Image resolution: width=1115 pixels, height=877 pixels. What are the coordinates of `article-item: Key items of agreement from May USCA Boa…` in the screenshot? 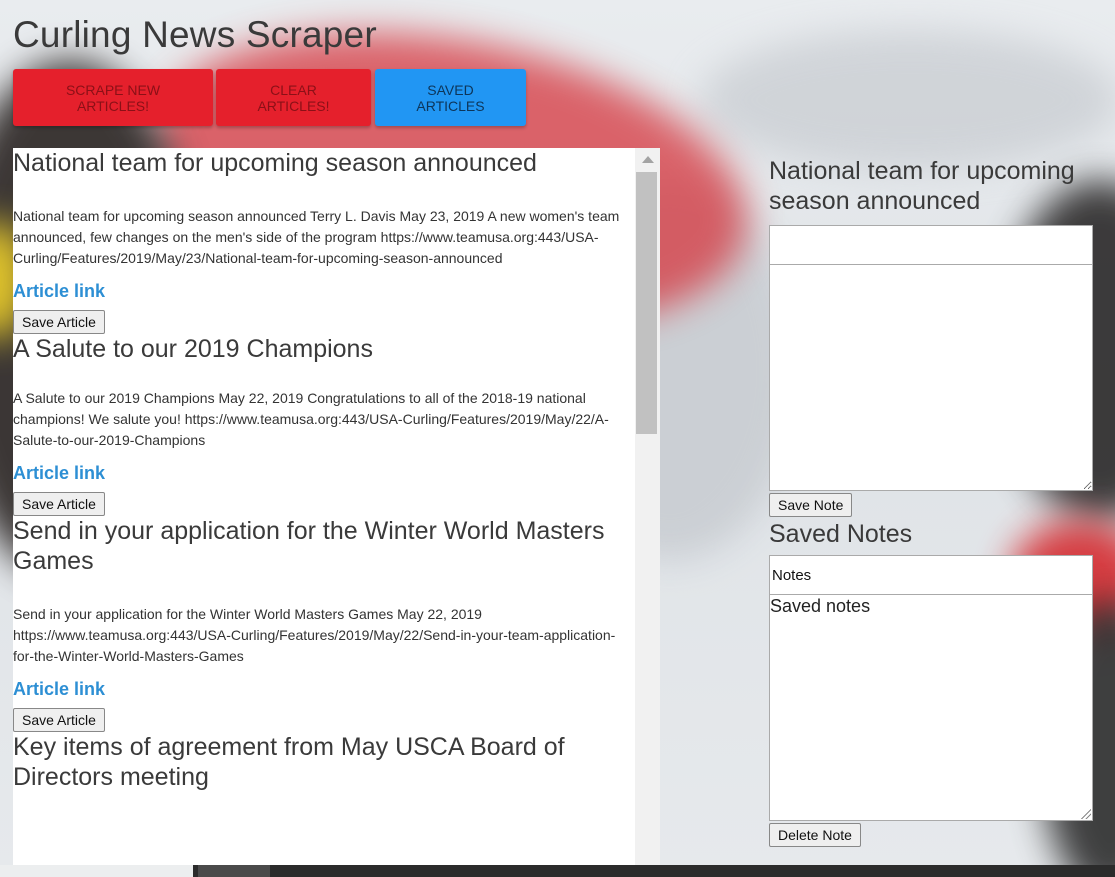 It's located at (324, 762).